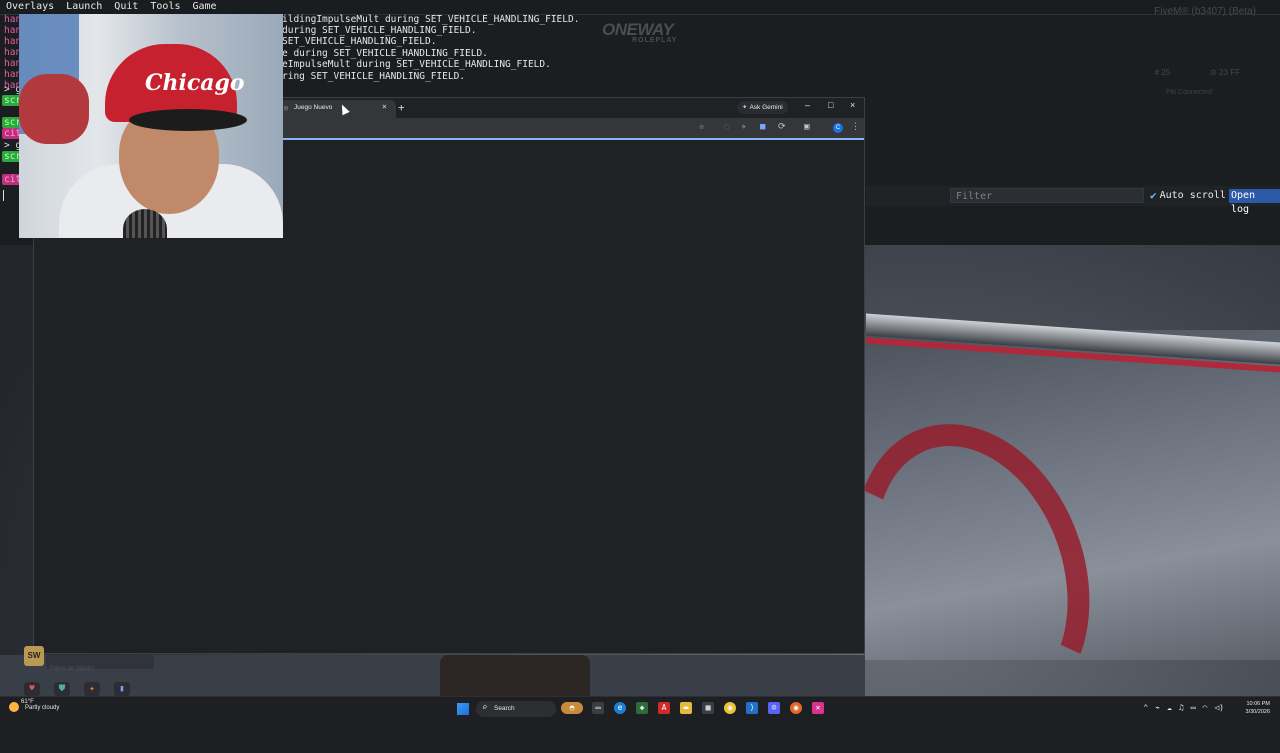  What do you see at coordinates (165, 7) in the screenshot?
I see `menu-tools: Tools` at bounding box center [165, 7].